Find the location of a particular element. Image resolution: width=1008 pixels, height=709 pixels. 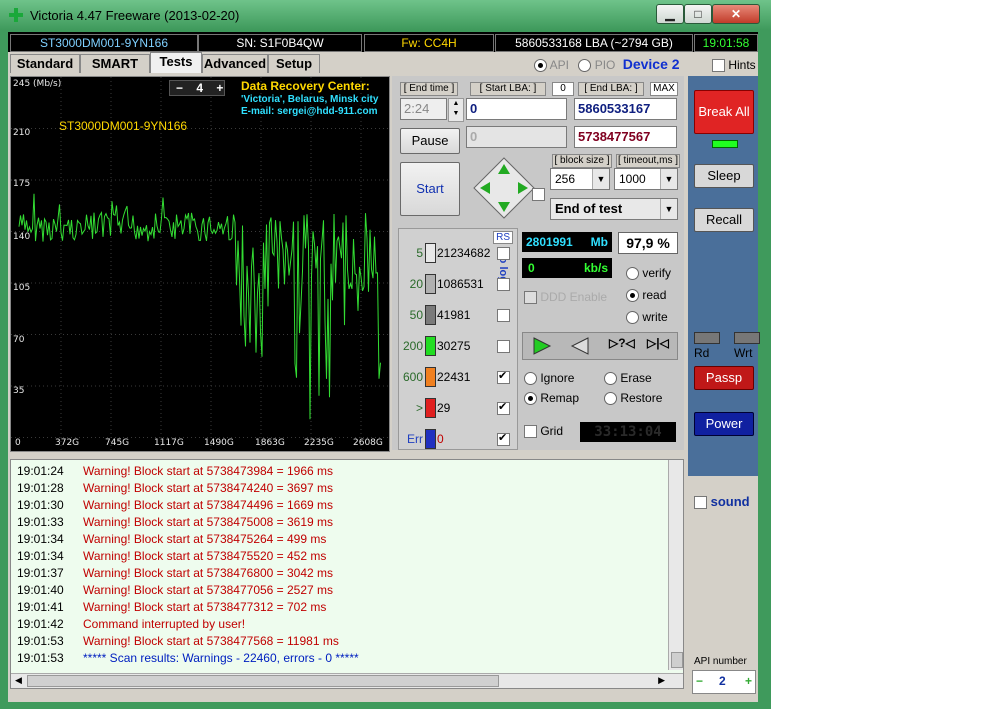

ignore-radio is located at coordinates (530, 379).